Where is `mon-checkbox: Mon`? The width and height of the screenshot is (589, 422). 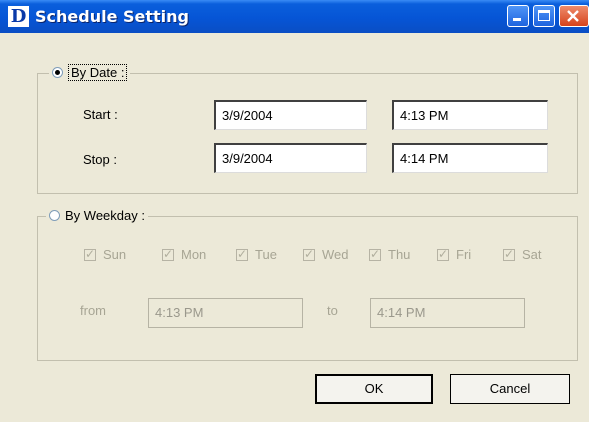
mon-checkbox: Mon is located at coordinates (184, 254).